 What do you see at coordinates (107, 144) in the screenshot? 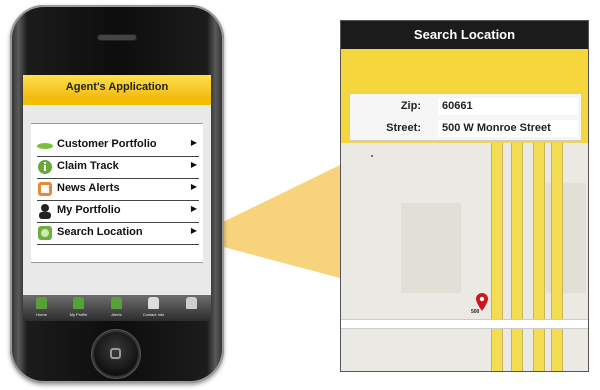
I see `menu-label: Customer Portfolio` at bounding box center [107, 144].